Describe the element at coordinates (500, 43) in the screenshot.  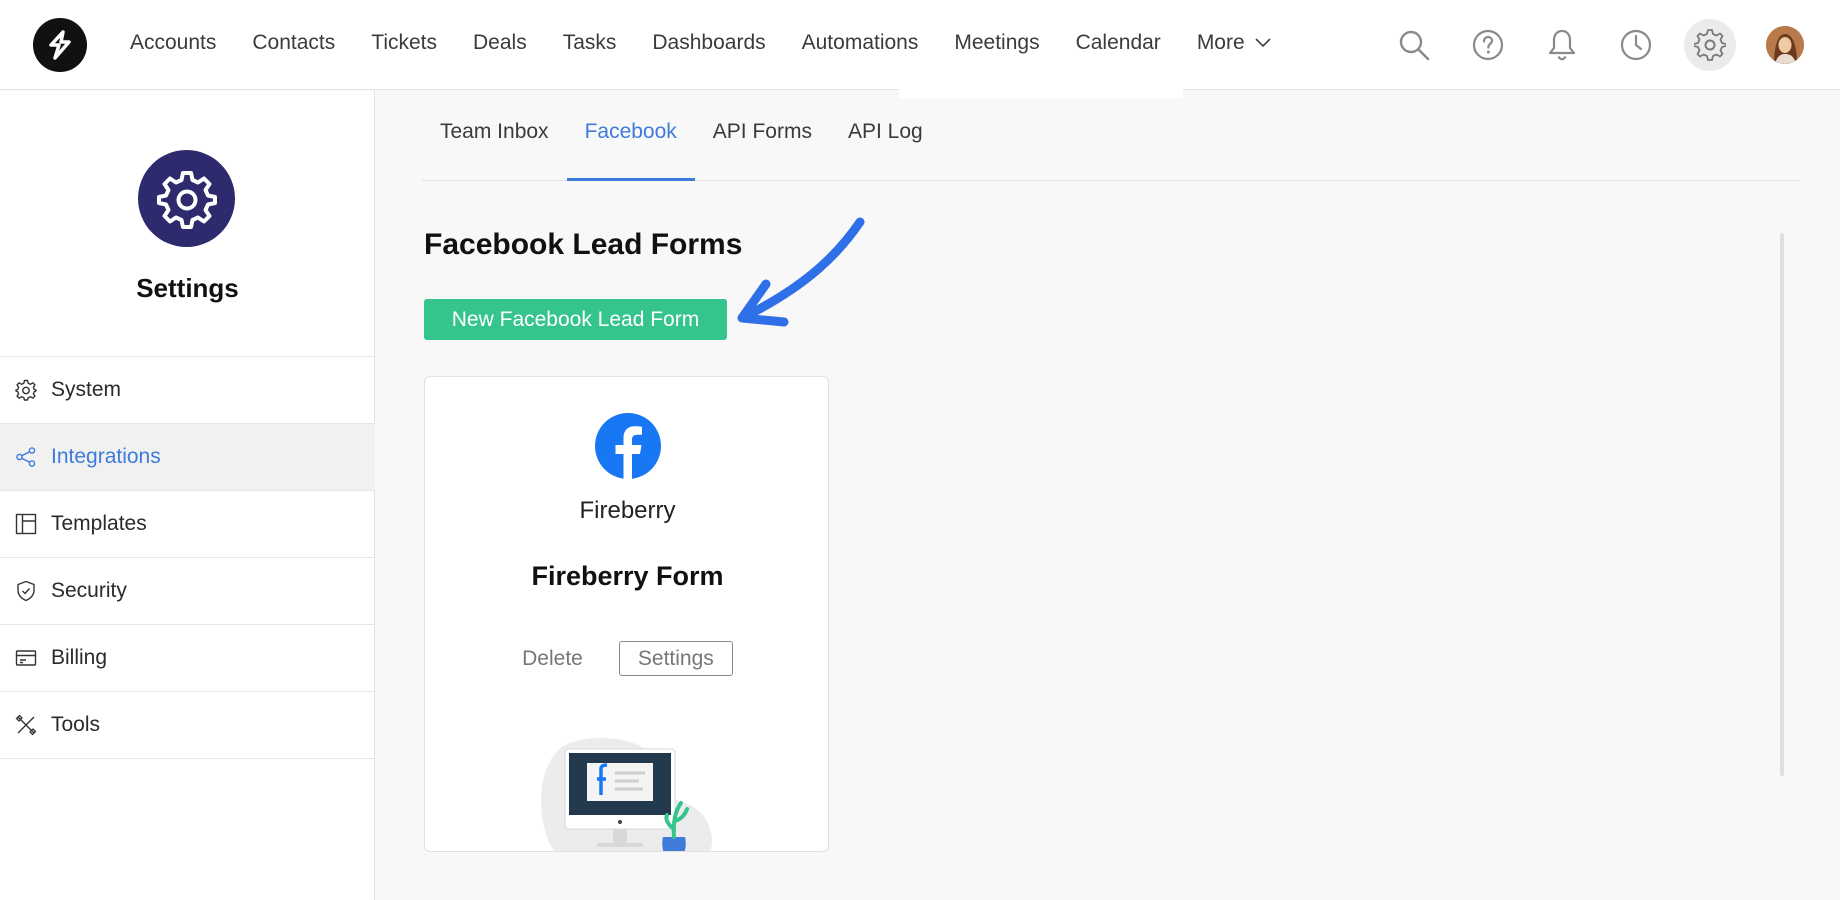
I see `nav-item-deals: Deals` at that location.